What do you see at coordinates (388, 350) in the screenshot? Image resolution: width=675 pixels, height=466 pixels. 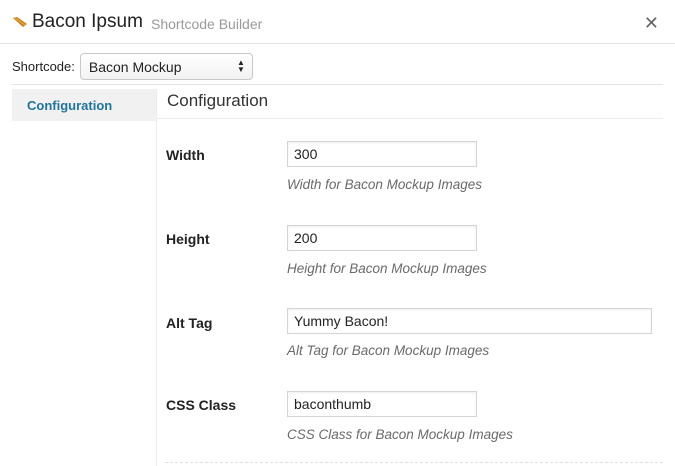 I see `alt-tag-description: Alt Tag for Bacon Mockup Images` at bounding box center [388, 350].